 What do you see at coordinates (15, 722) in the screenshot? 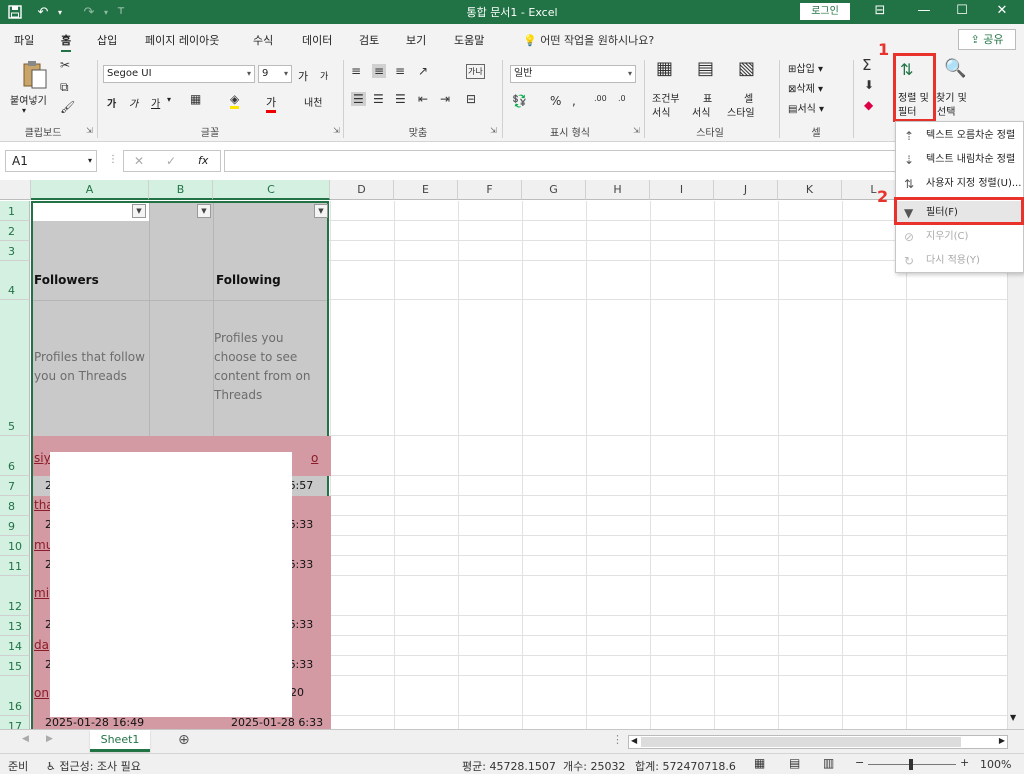
I see `row-header: 17` at bounding box center [15, 722].